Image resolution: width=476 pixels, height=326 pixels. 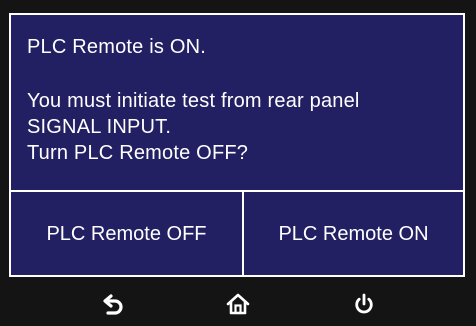 What do you see at coordinates (99, 127) in the screenshot?
I see `message-line-signal-input: SIGNAL INPUT.` at bounding box center [99, 127].